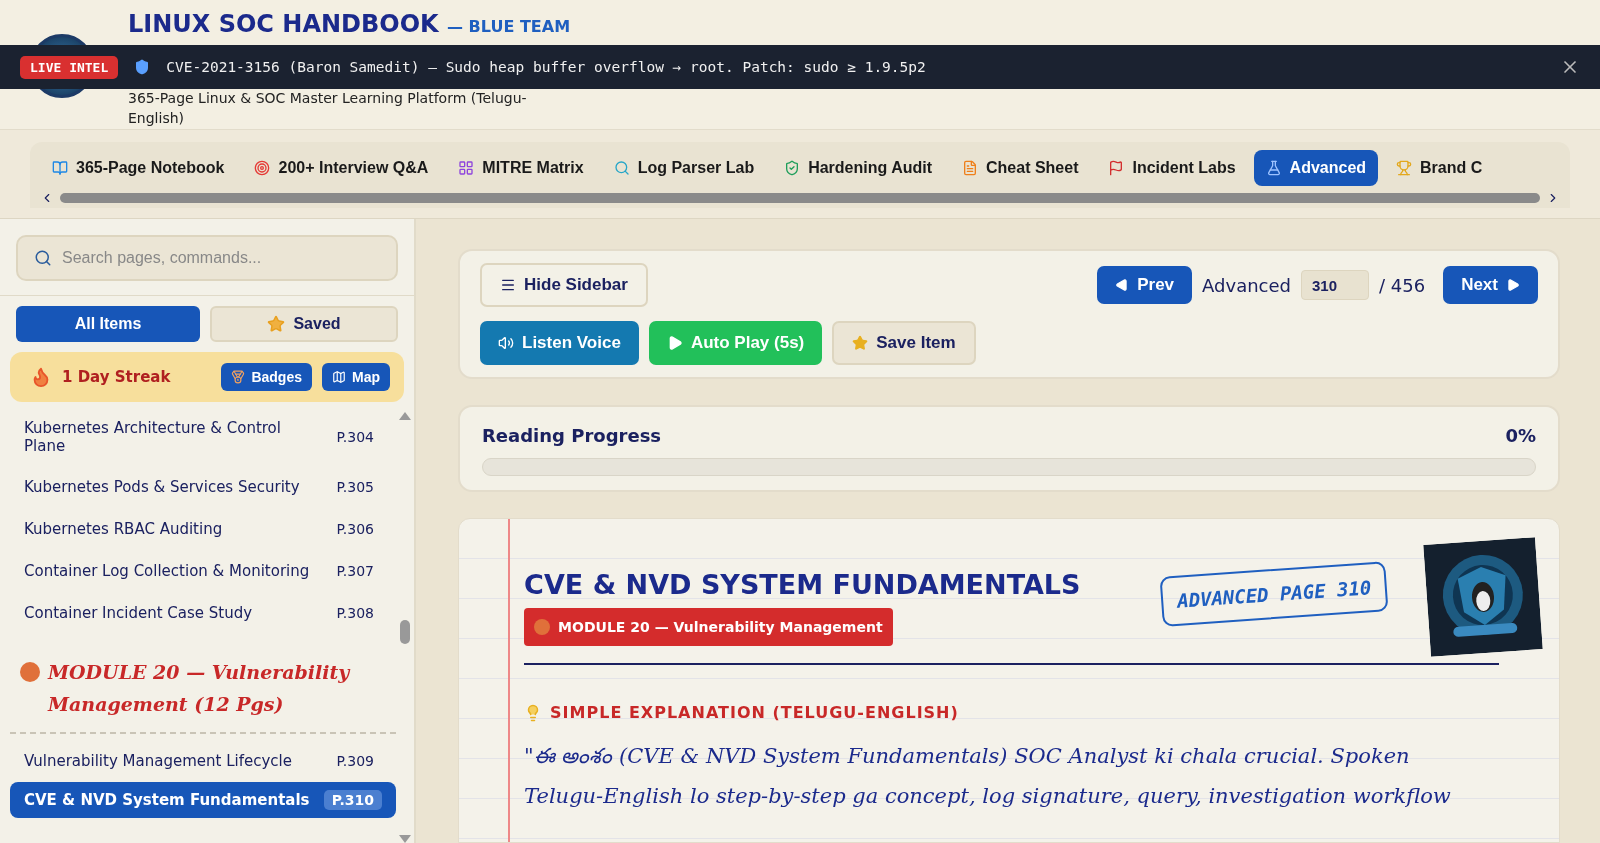 Image resolution: width=1600 pixels, height=843 pixels. Describe the element at coordinates (138, 168) in the screenshot. I see `nav-tab: 365-Page Notebook` at that location.